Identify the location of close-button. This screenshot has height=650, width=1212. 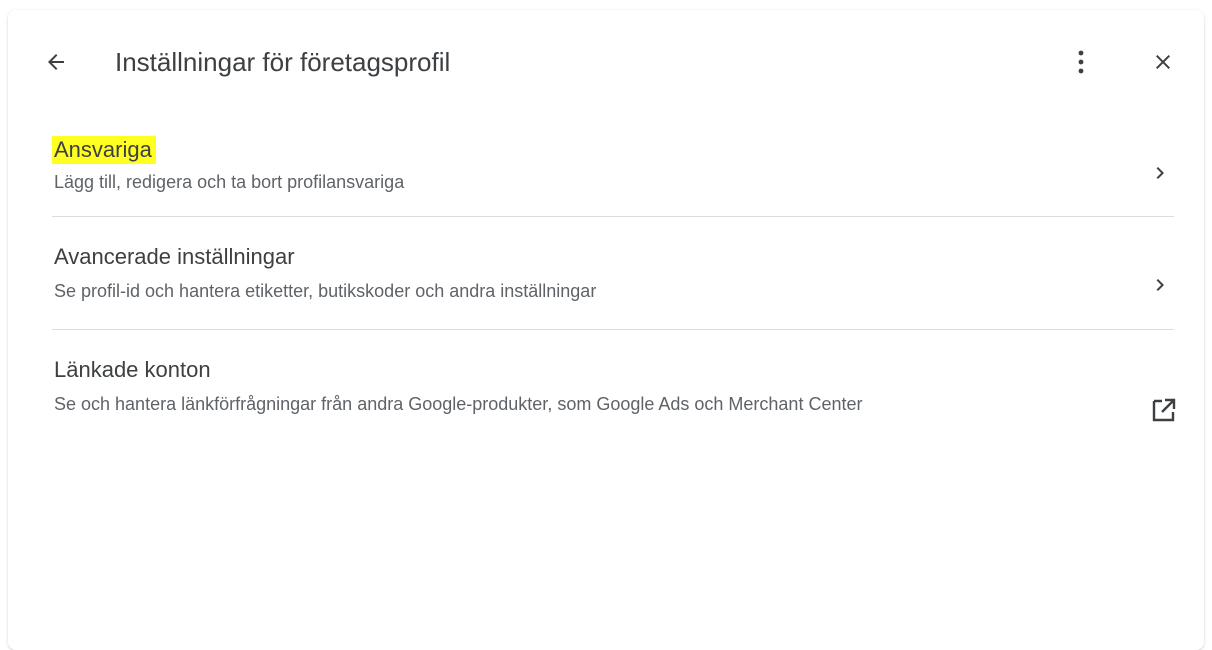
(1163, 62).